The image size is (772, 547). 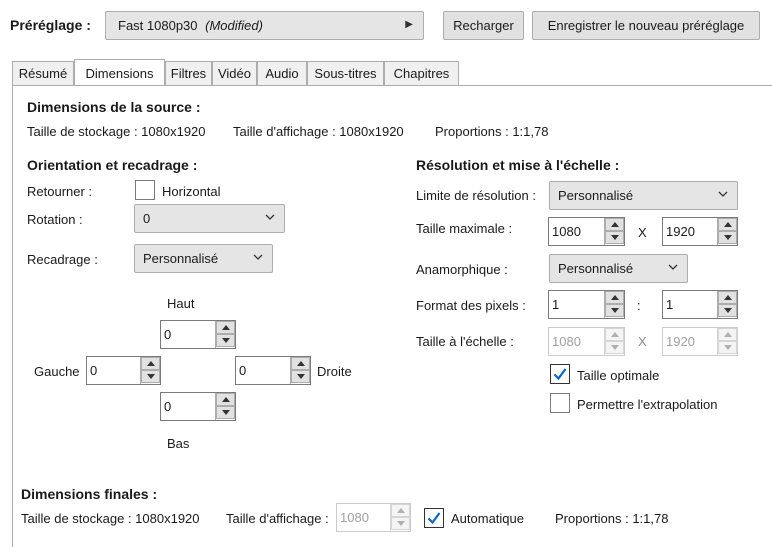 I want to click on resolution-heading: Résolution et mise à l'échelle :, so click(x=518, y=165).